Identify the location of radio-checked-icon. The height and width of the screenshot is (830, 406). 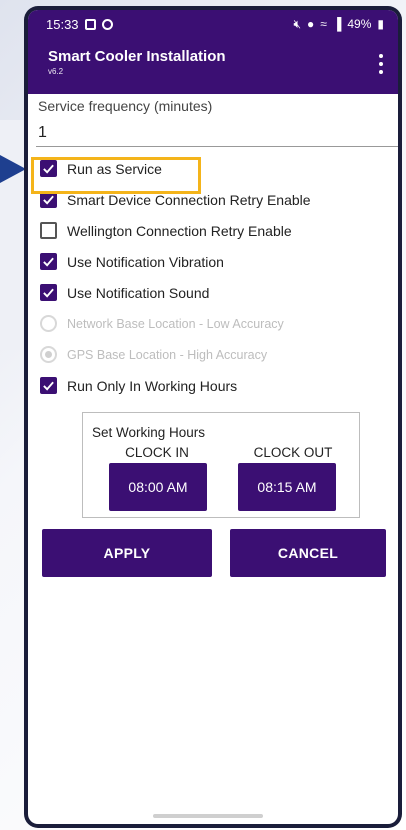
(48, 354).